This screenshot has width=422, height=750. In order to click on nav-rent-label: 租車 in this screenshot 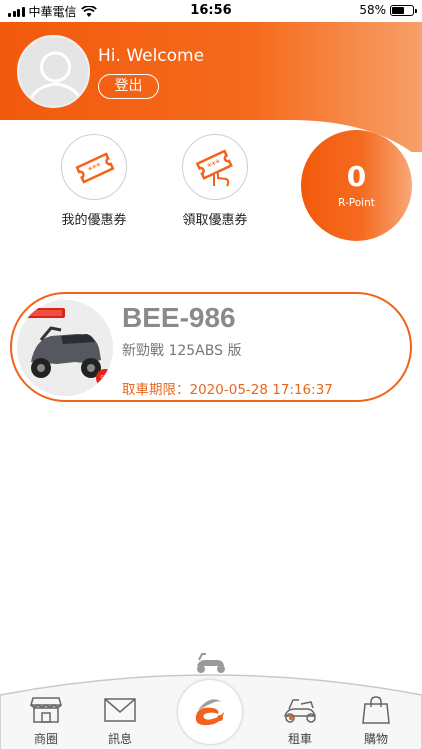, I will do `click(299, 739)`.